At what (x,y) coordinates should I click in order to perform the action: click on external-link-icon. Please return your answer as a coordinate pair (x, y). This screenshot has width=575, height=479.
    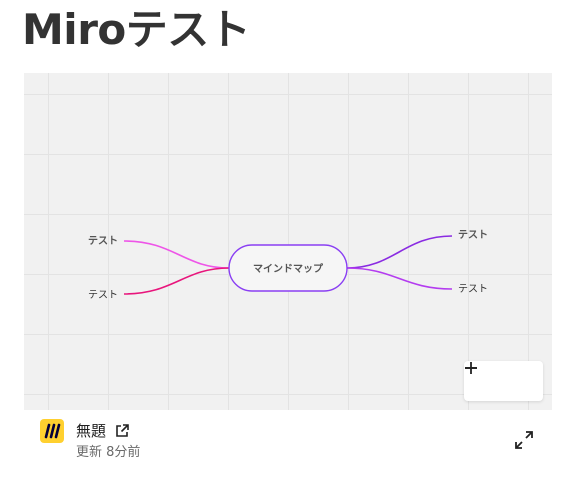
    Looking at the image, I should click on (122, 431).